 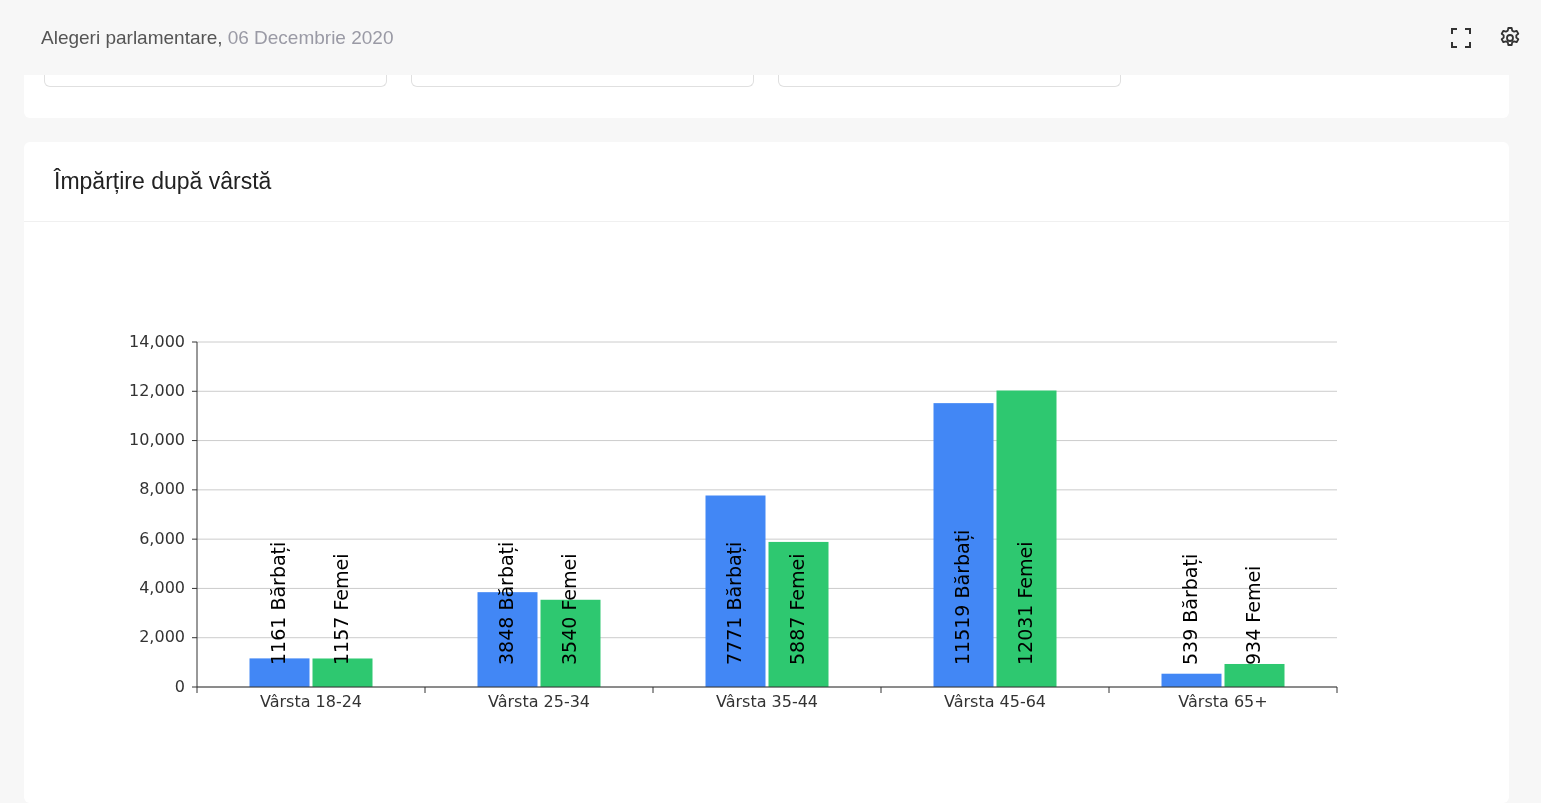 I want to click on axis-tick-label: Vârsta 65+, so click(x=1223, y=701).